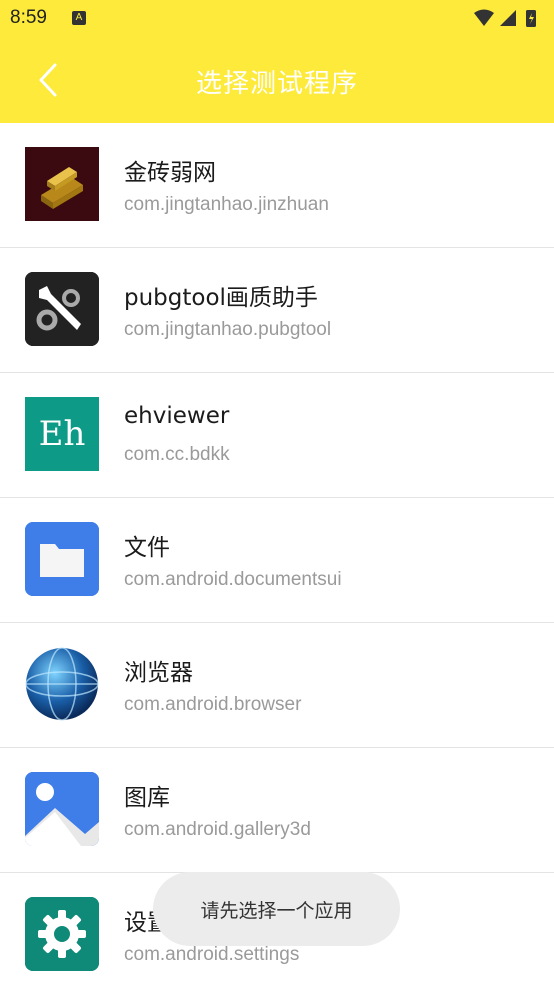 This screenshot has height=997, width=554. Describe the element at coordinates (277, 685) in the screenshot. I see `list-item-browser: 浏览器 com.android.browser` at that location.